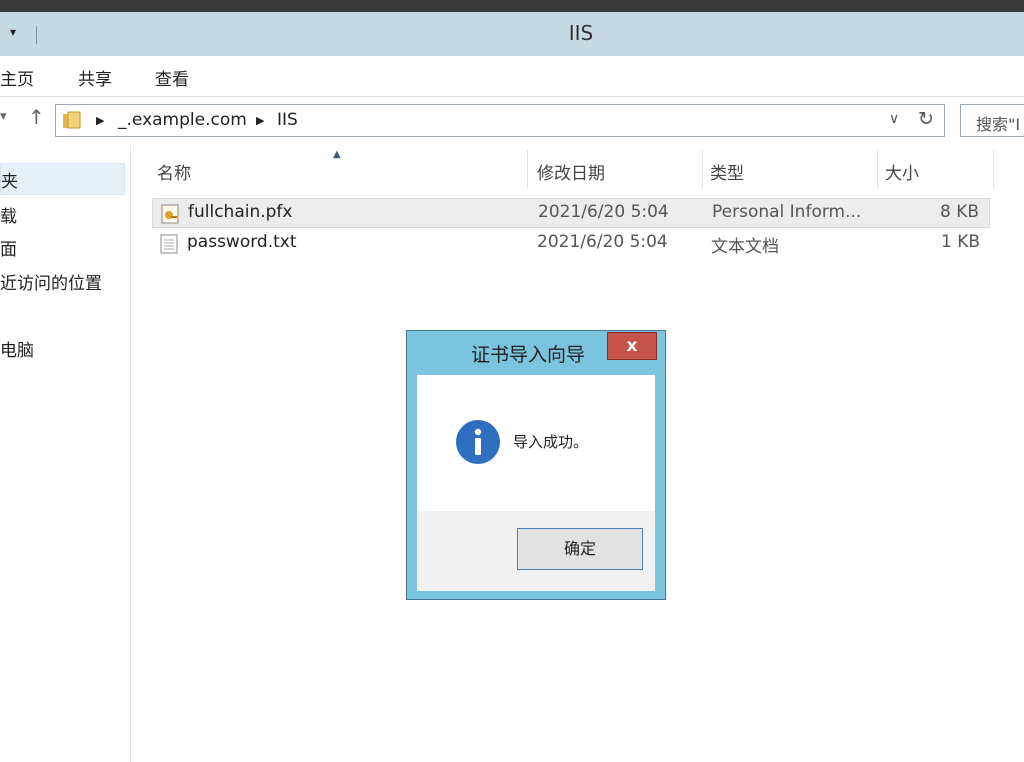 Image resolution: width=1024 pixels, height=762 pixels. I want to click on file-size: 1 KB, so click(960, 242).